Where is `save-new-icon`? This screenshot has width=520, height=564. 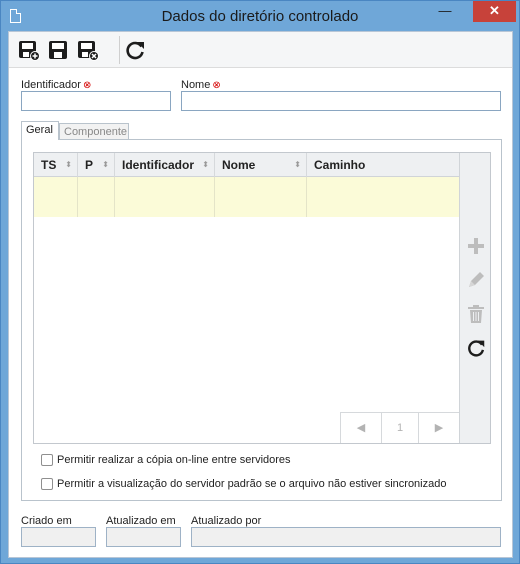 save-new-icon is located at coordinates (29, 51).